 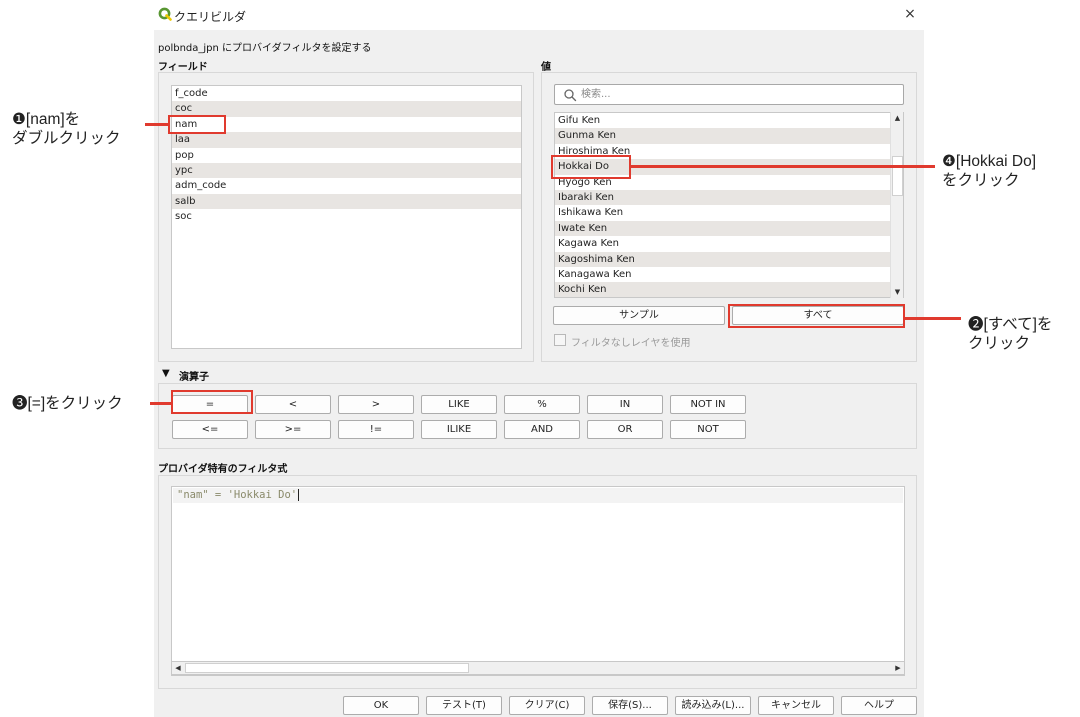 I want to click on value-item: Gifu Ken, so click(x=729, y=120).